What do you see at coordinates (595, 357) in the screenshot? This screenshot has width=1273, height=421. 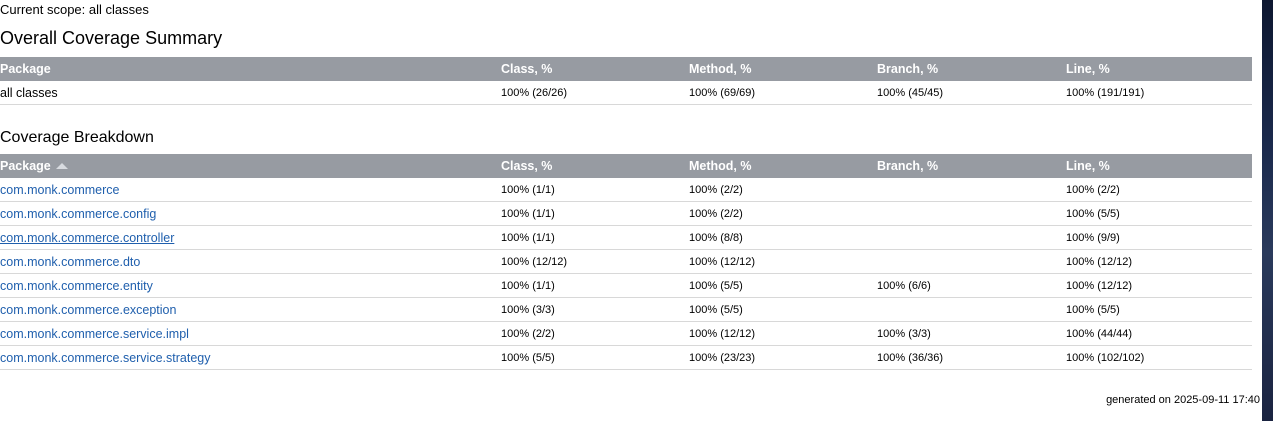 I see `class-cell: 100% (5/5)` at bounding box center [595, 357].